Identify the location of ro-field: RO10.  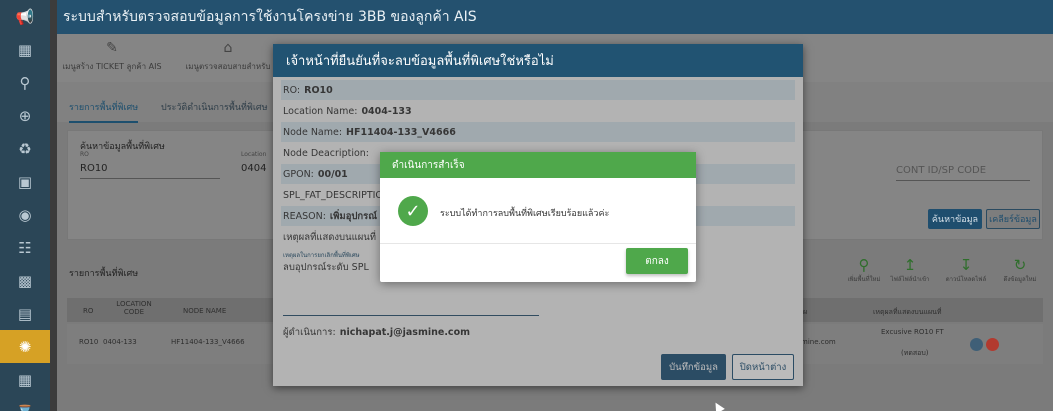
(150, 171).